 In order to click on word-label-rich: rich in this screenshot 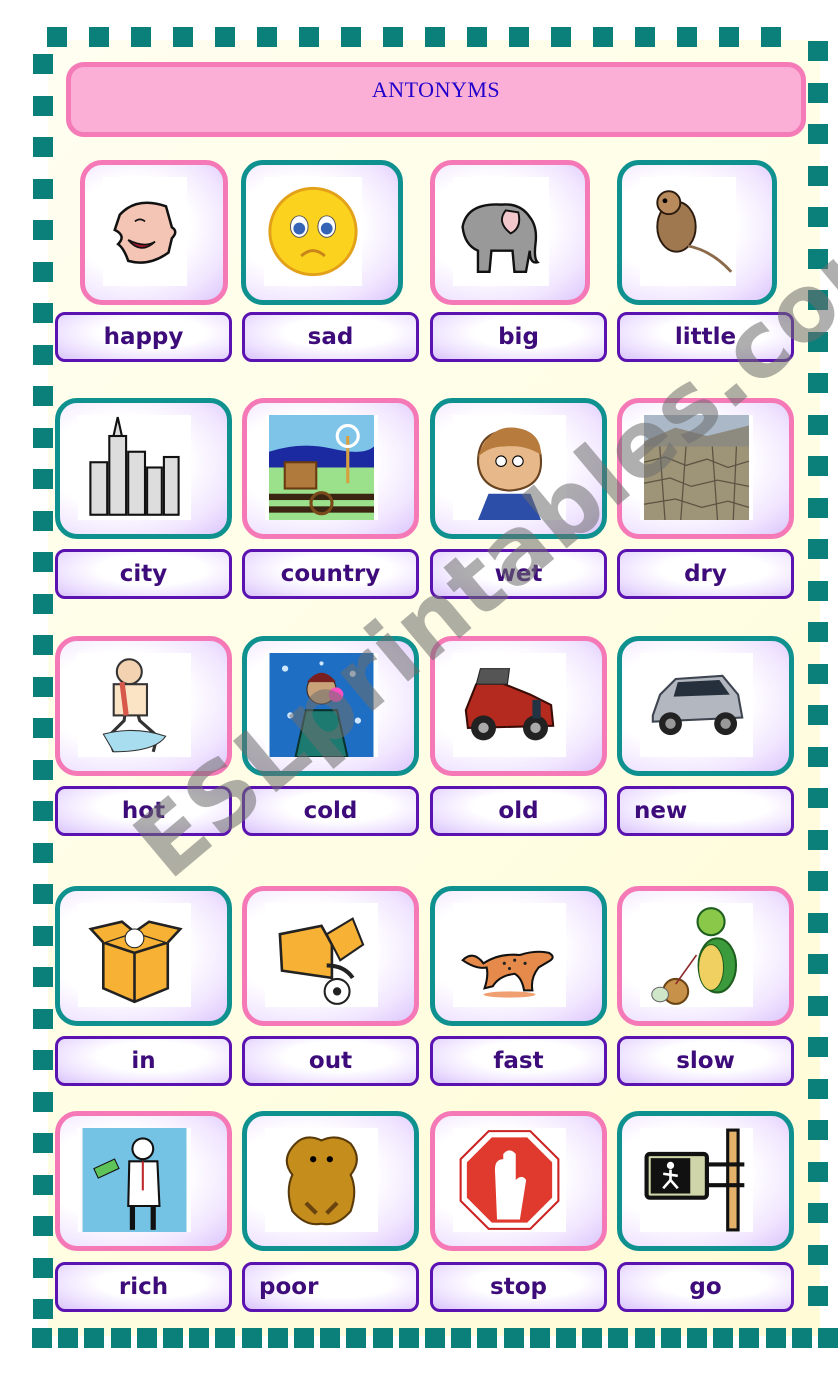, I will do `click(143, 1287)`.